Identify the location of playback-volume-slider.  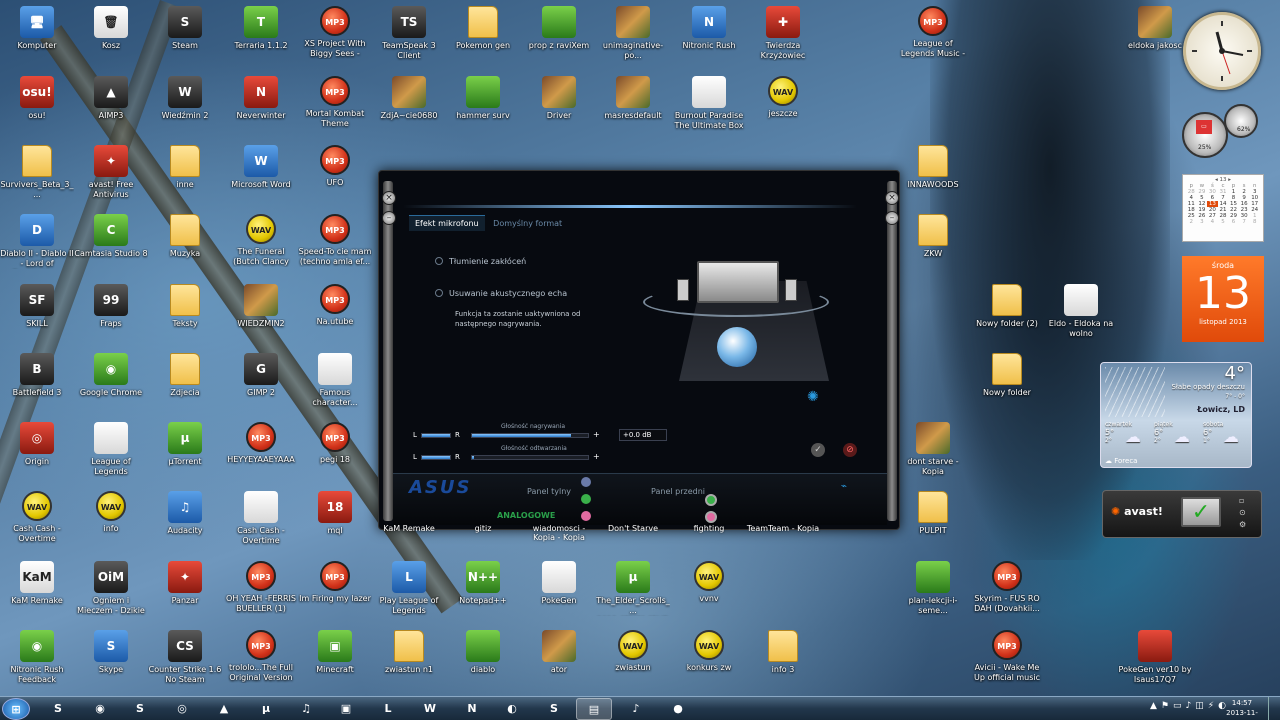
(530, 457).